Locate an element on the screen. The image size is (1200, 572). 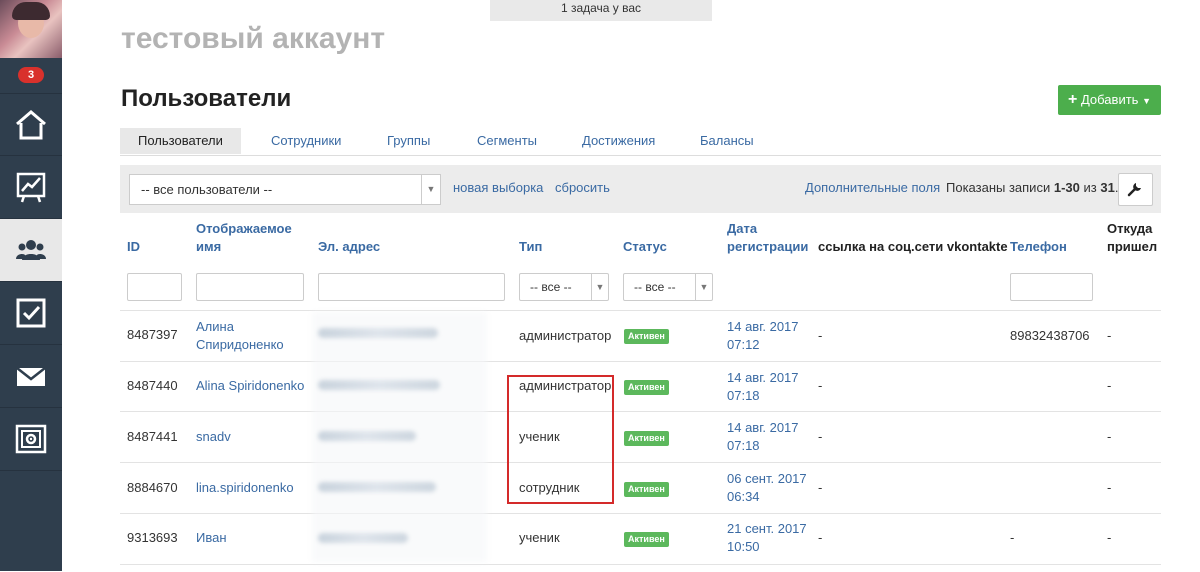
status-filter-select: -- все -- ▼ is located at coordinates (668, 287).